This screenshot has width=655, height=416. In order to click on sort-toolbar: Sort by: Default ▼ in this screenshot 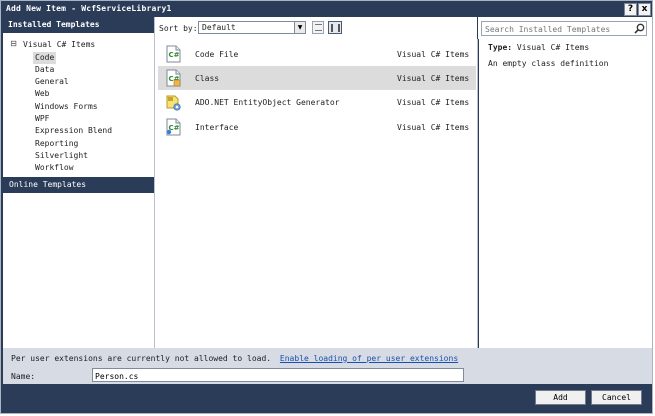, I will do `click(315, 28)`.